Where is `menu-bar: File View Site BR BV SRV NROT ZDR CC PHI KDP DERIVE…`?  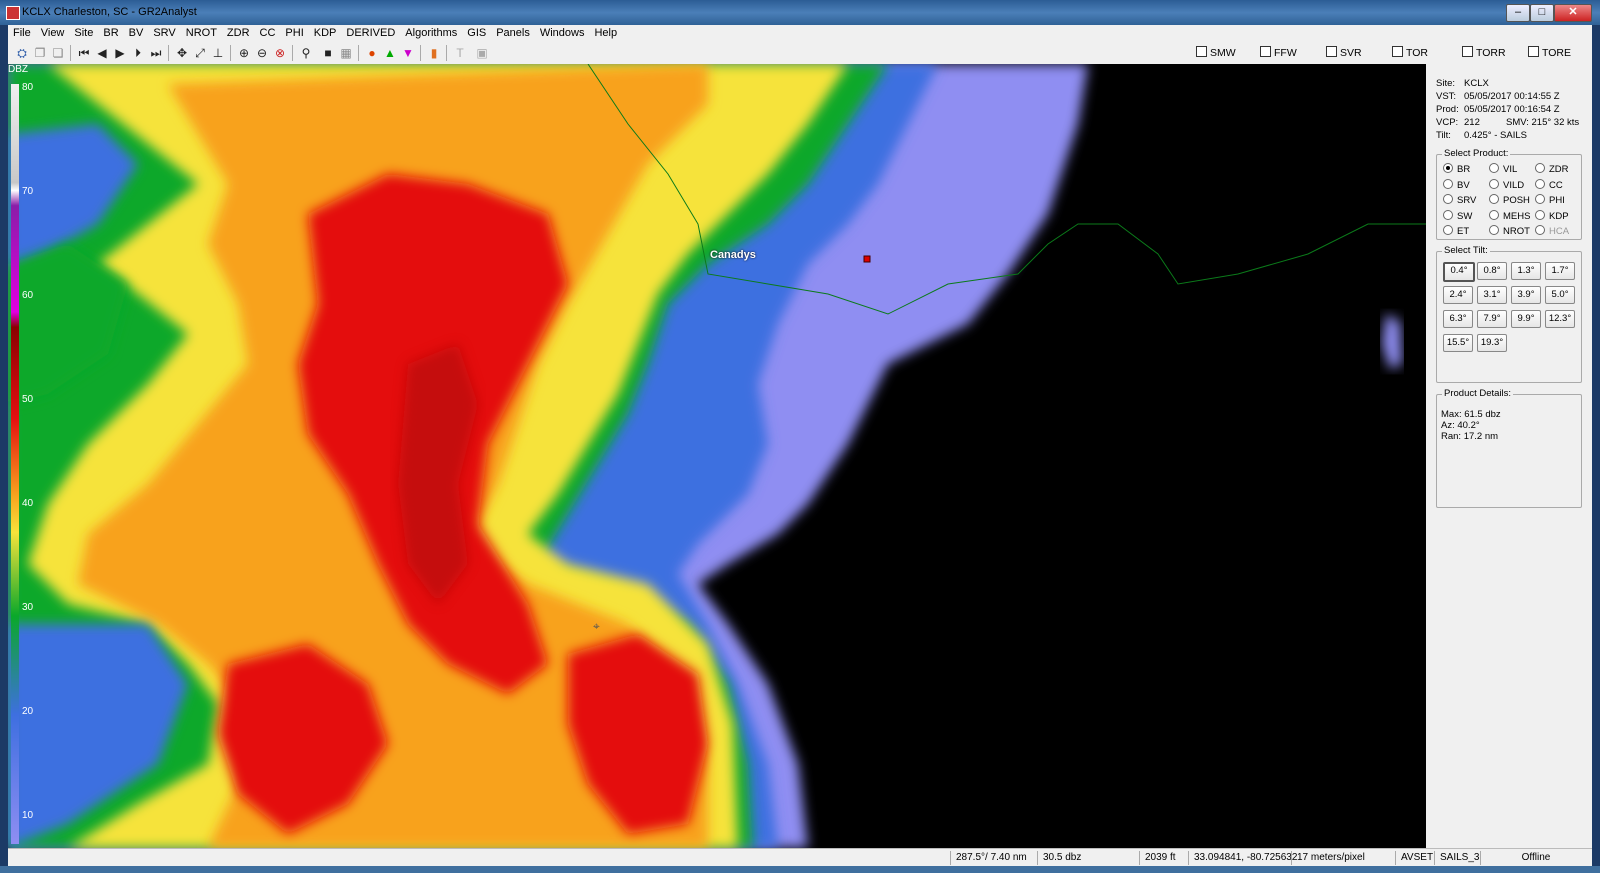
menu-bar: File View Site BR BV SRV NROT ZDR CC PHI KDP DERIVE… is located at coordinates (800, 33).